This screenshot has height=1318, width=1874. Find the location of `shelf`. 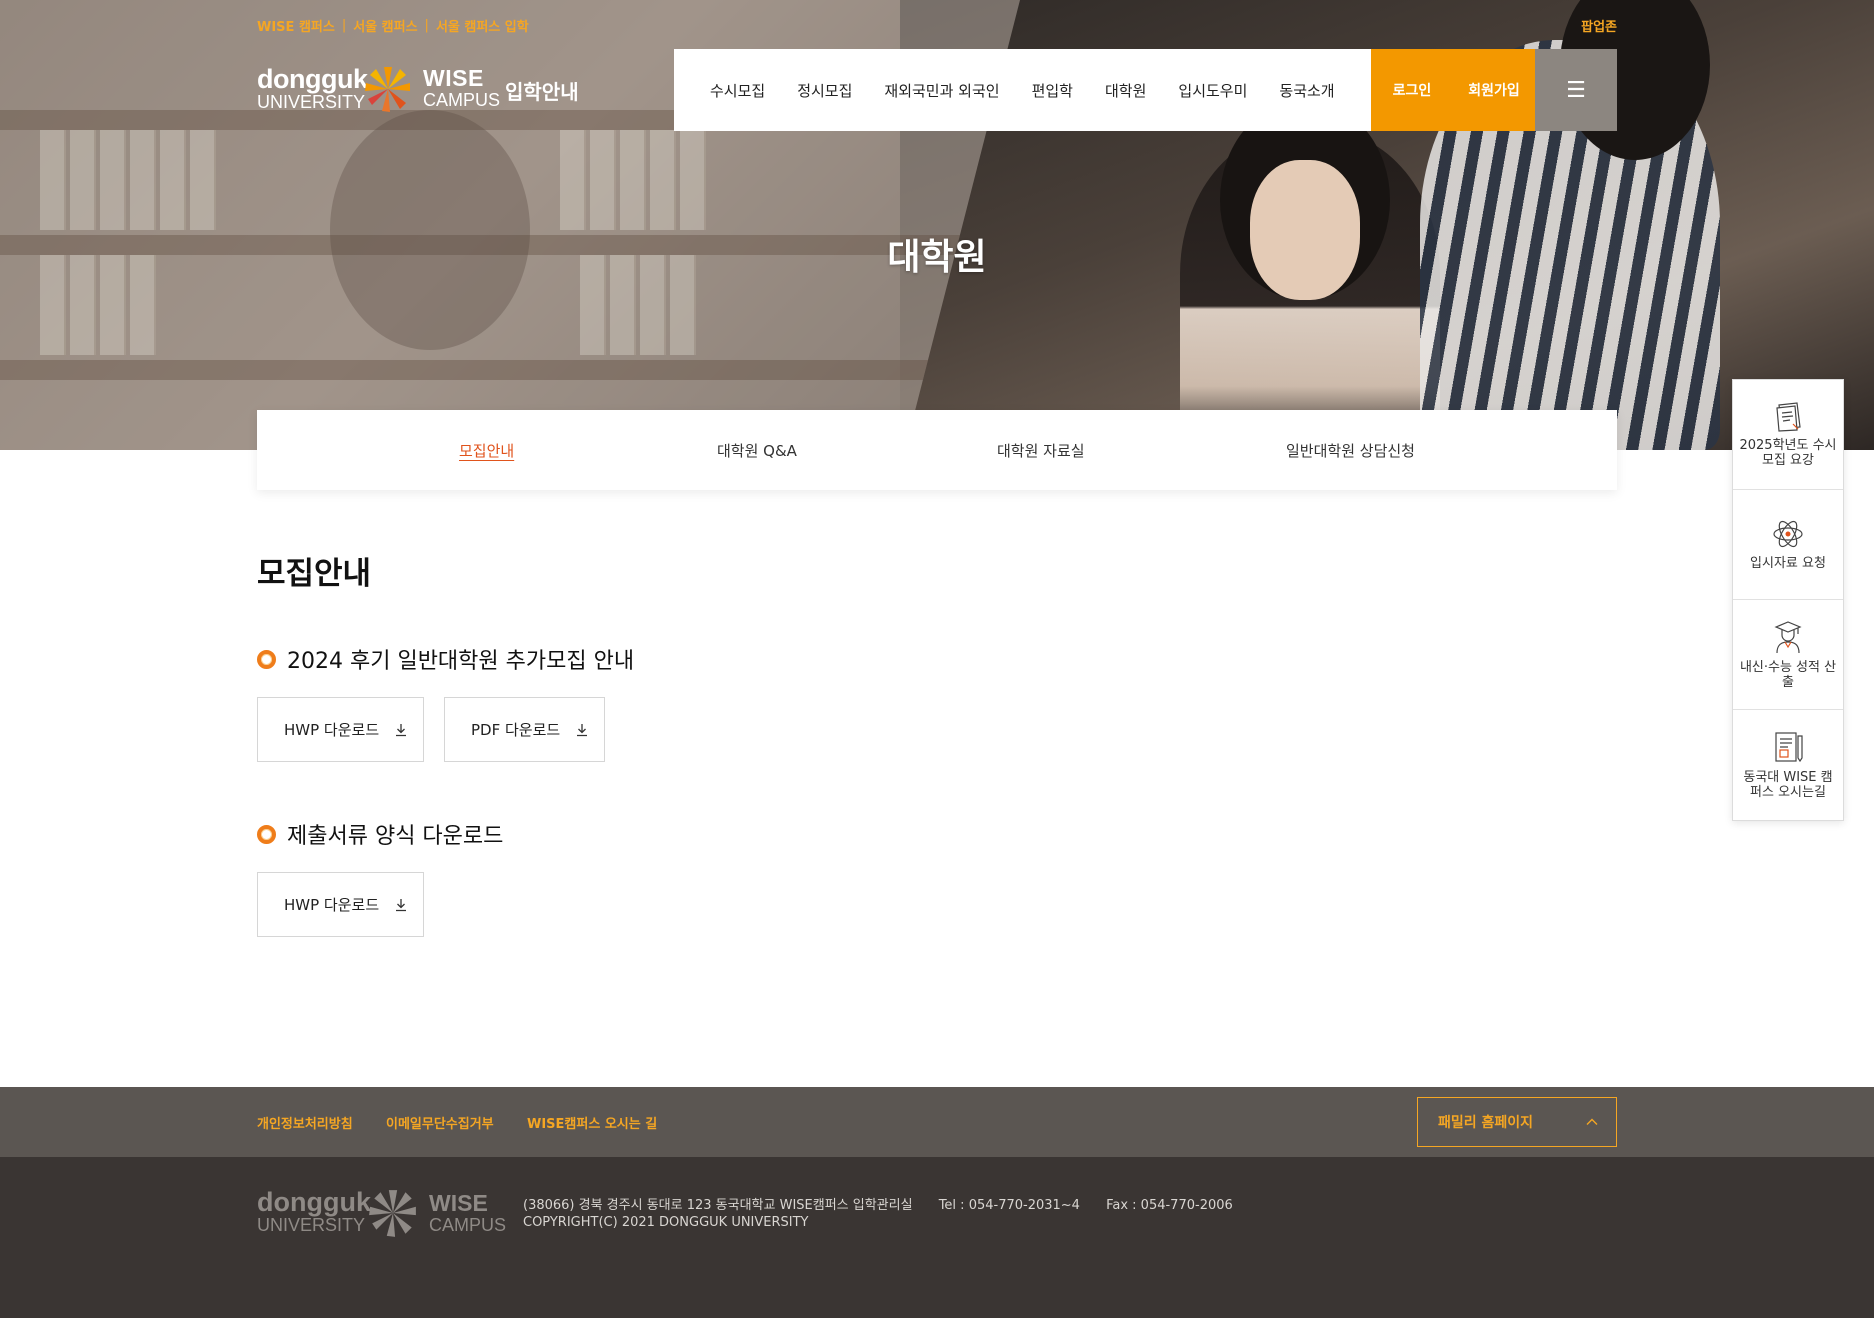

shelf is located at coordinates (470, 370).